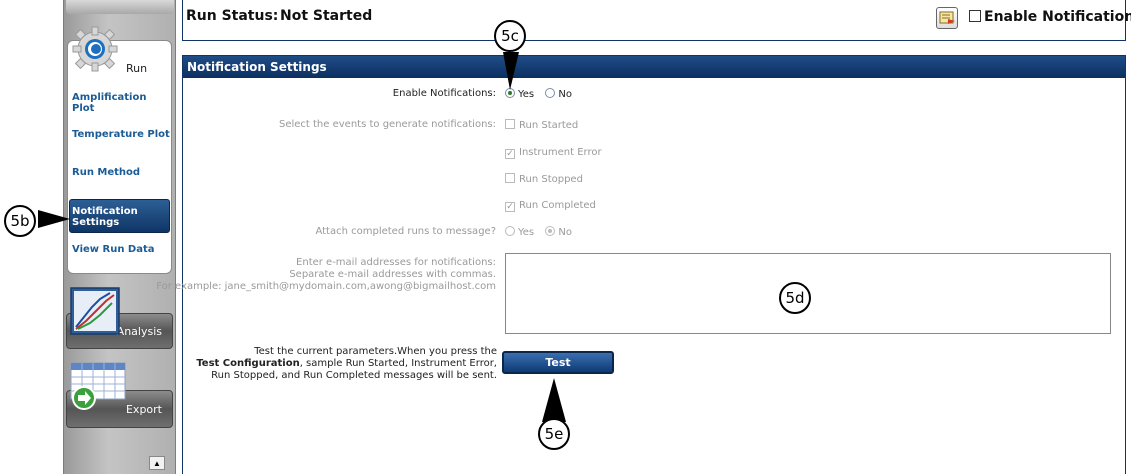 The height and width of the screenshot is (474, 1131). I want to click on enable-notifications-row-label: Enable Notifications:, so click(444, 93).